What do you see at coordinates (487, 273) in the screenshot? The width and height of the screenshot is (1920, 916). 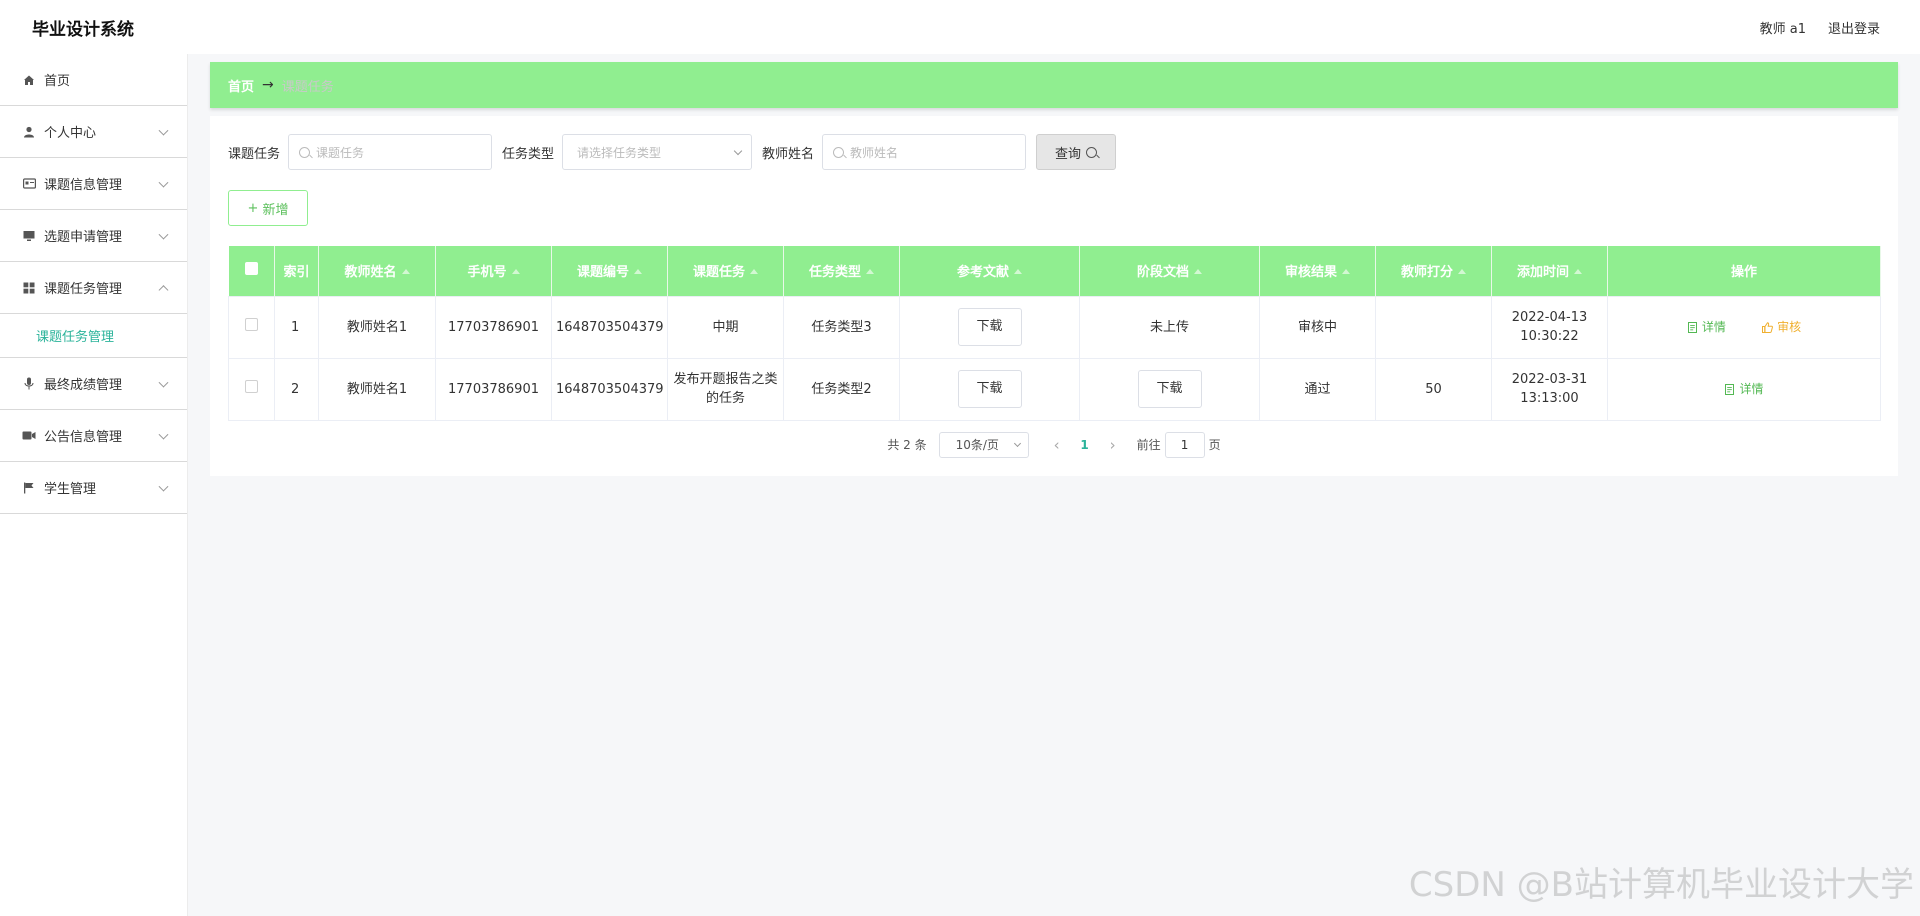 I see `column-header-label: 手机号` at bounding box center [487, 273].